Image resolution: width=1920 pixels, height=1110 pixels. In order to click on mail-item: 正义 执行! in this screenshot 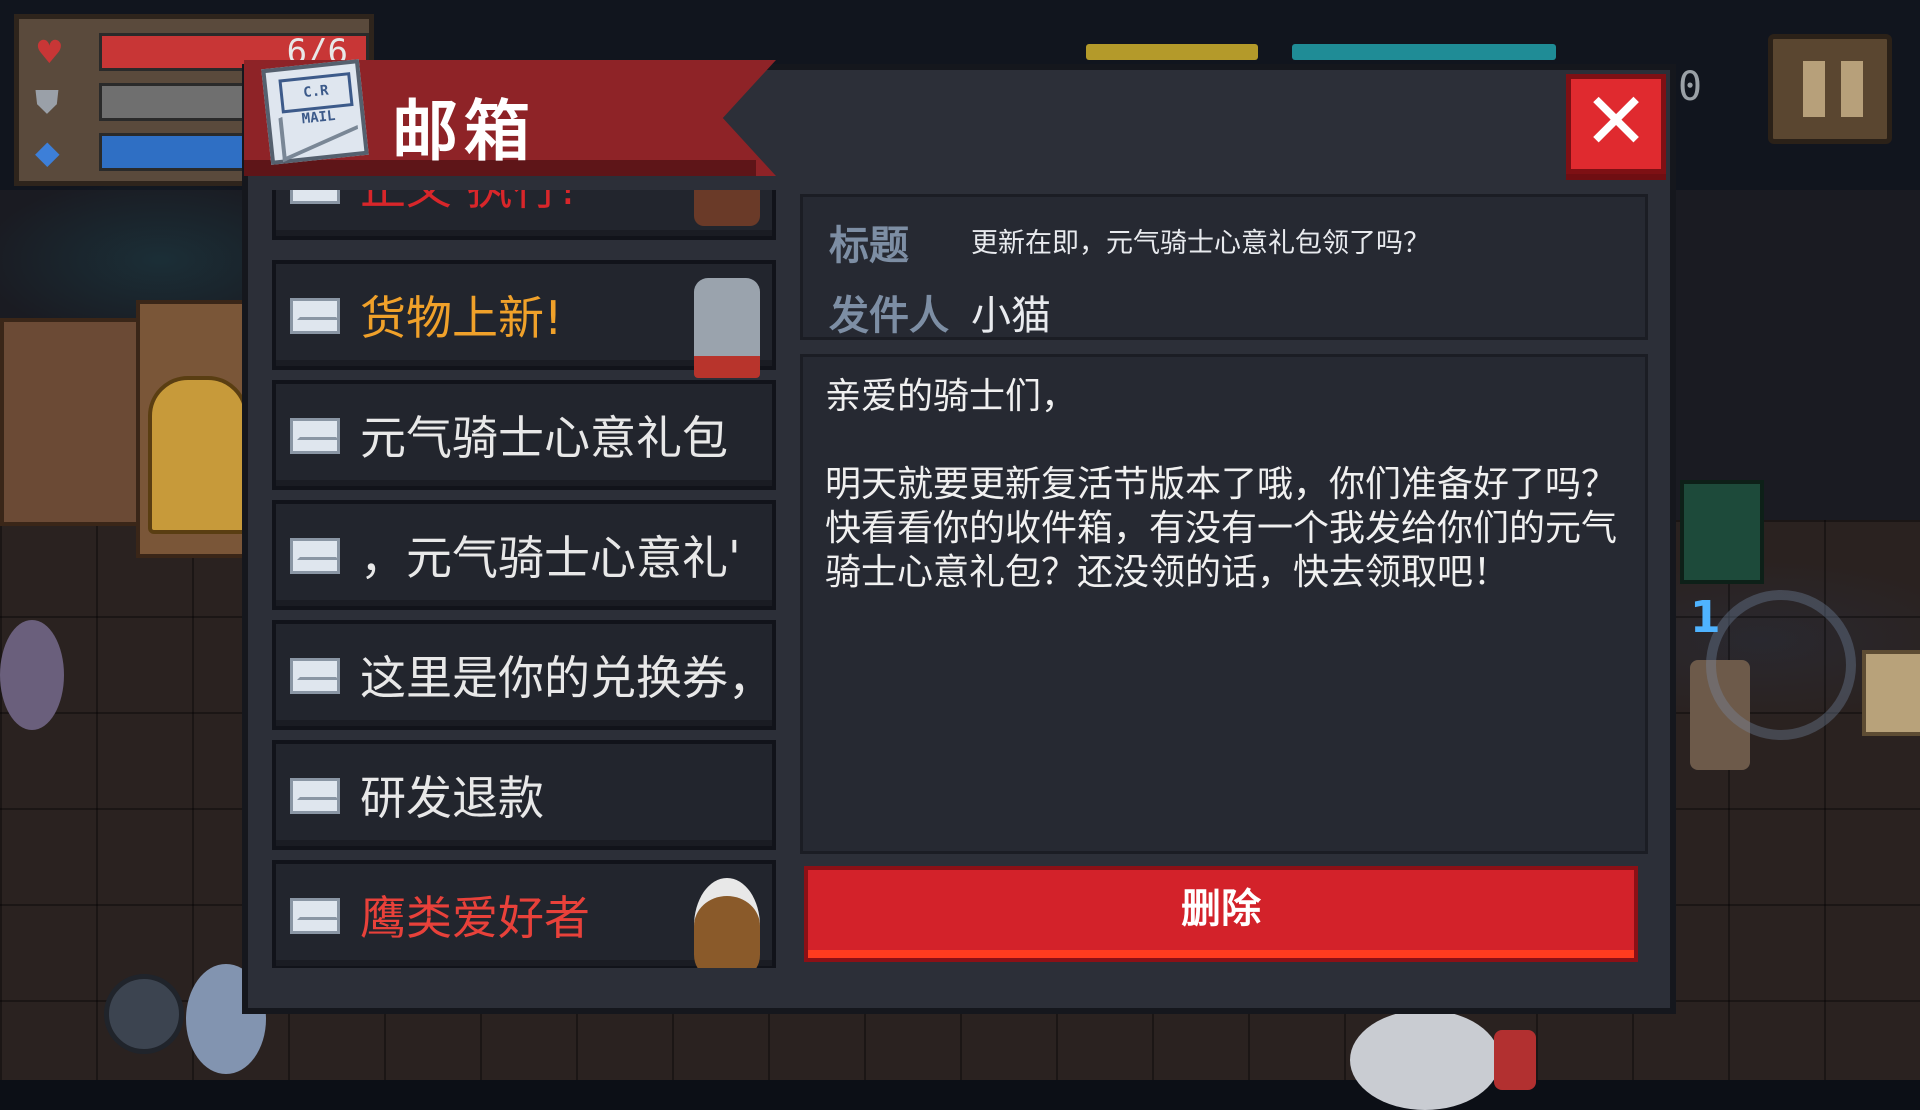, I will do `click(524, 215)`.